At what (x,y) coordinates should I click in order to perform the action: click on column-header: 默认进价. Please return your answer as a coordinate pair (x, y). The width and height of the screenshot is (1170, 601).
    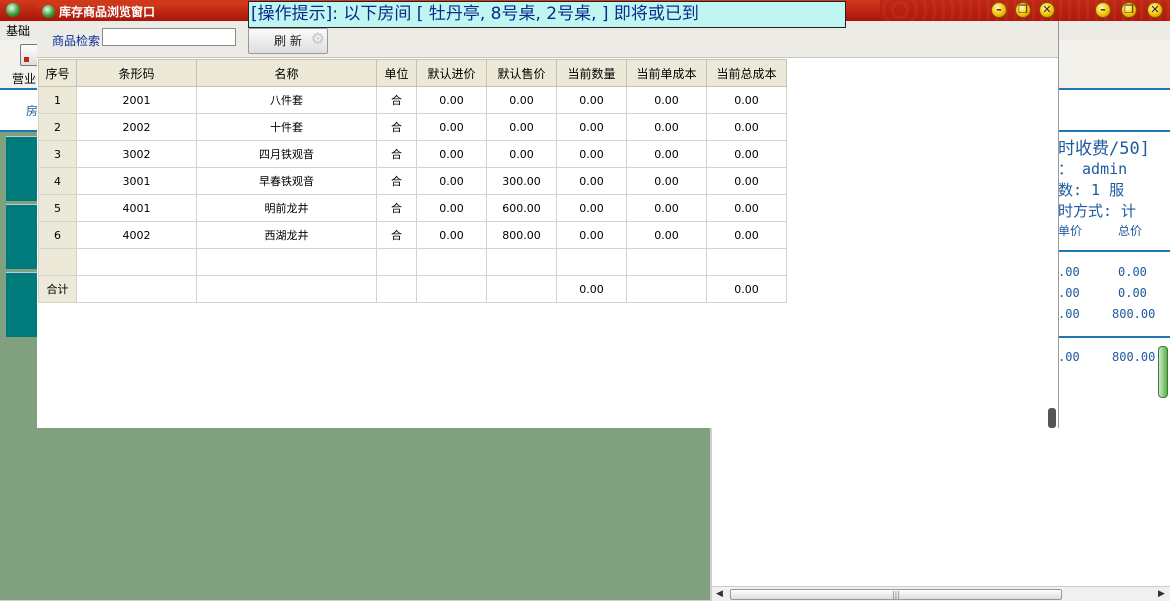
    Looking at the image, I should click on (451, 73).